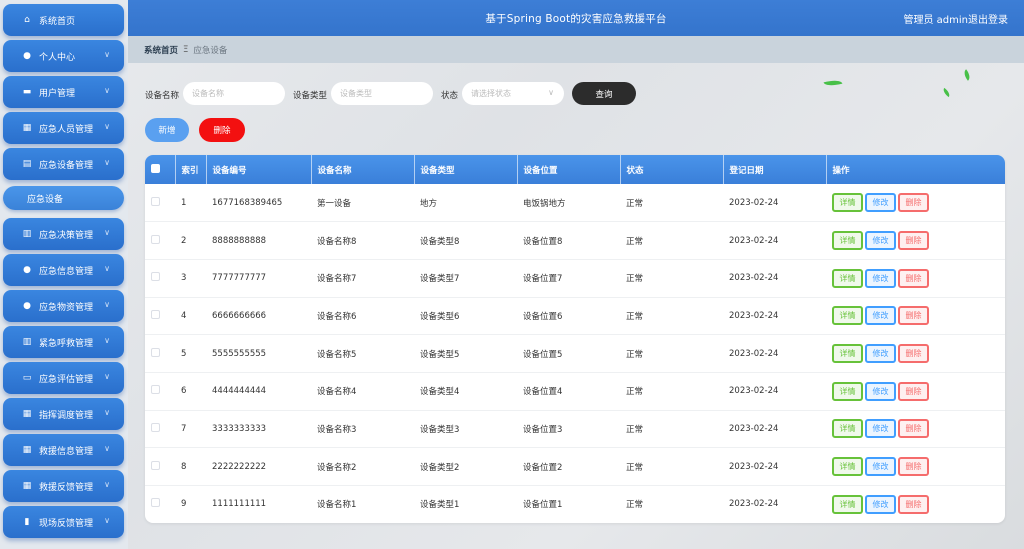 Image resolution: width=1024 pixels, height=549 pixels. I want to click on search-type-input: 设备类型, so click(382, 93).